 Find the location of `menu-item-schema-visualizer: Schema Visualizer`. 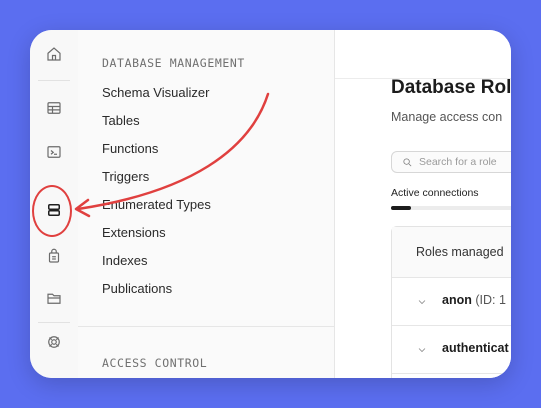

menu-item-schema-visualizer: Schema Visualizer is located at coordinates (156, 100).